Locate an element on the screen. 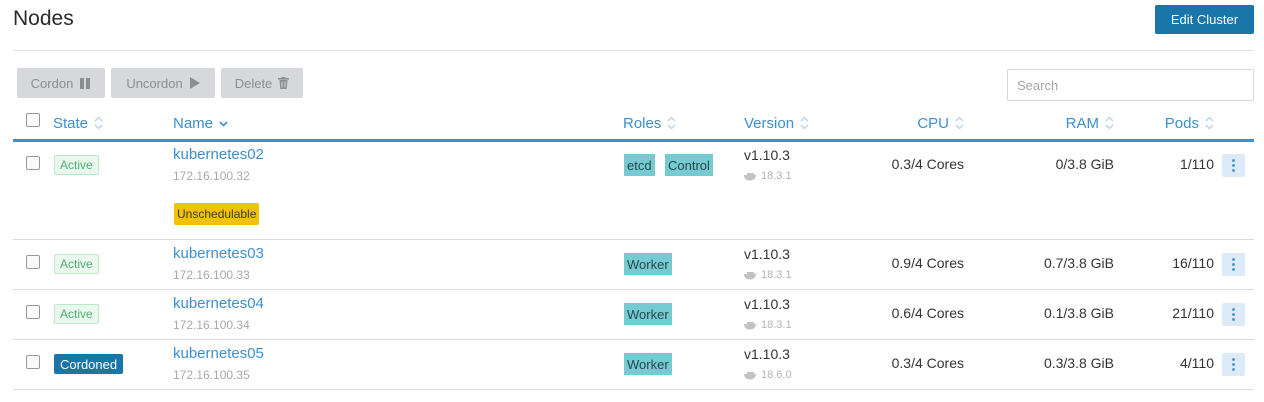 The height and width of the screenshot is (402, 1264). cordon-button: Cordon is located at coordinates (61, 83).